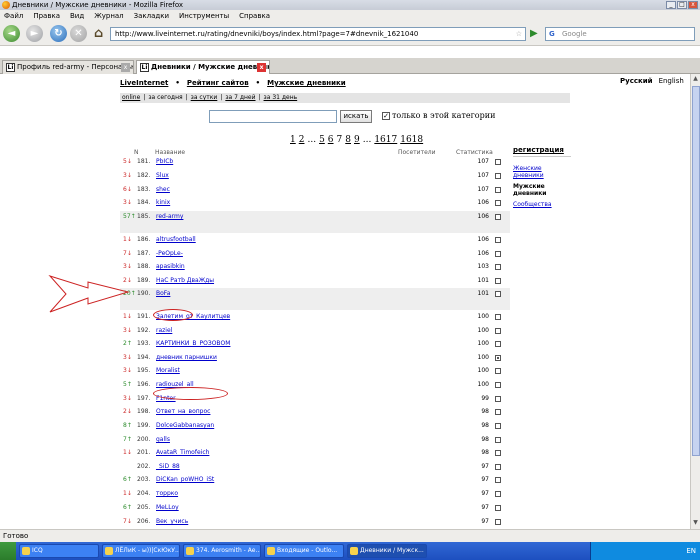 The width and height of the screenshot is (700, 560). What do you see at coordinates (254, 16) in the screenshot?
I see `menu-help: Справка` at bounding box center [254, 16].